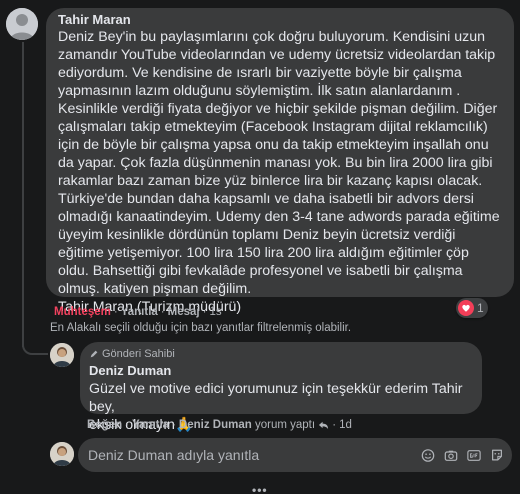 The height and width of the screenshot is (494, 520). What do you see at coordinates (285, 425) in the screenshot?
I see `replied-suffix: yorum yaptı` at bounding box center [285, 425].